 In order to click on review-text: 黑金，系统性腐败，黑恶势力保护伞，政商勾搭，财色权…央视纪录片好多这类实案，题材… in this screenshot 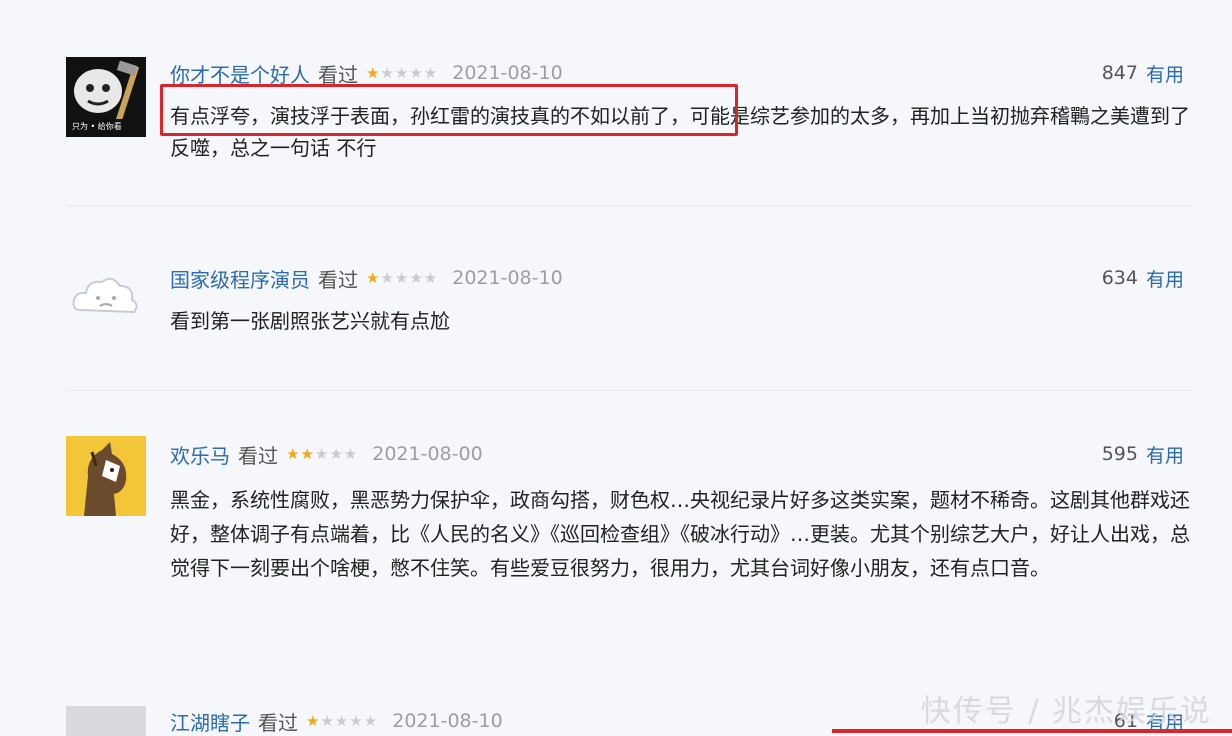, I will do `click(680, 534)`.